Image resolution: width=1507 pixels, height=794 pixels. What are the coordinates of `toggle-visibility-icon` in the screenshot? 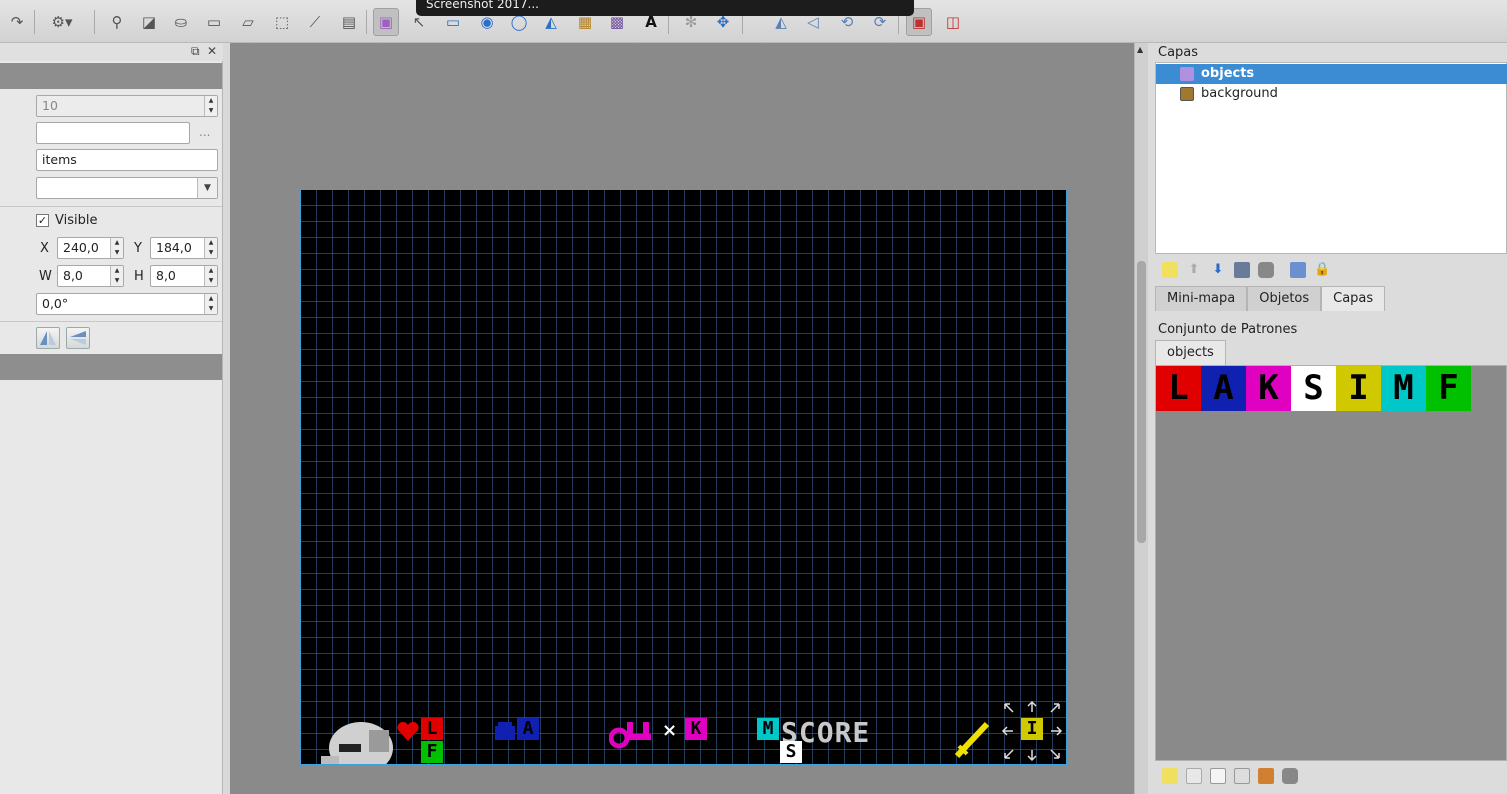 It's located at (1298, 270).